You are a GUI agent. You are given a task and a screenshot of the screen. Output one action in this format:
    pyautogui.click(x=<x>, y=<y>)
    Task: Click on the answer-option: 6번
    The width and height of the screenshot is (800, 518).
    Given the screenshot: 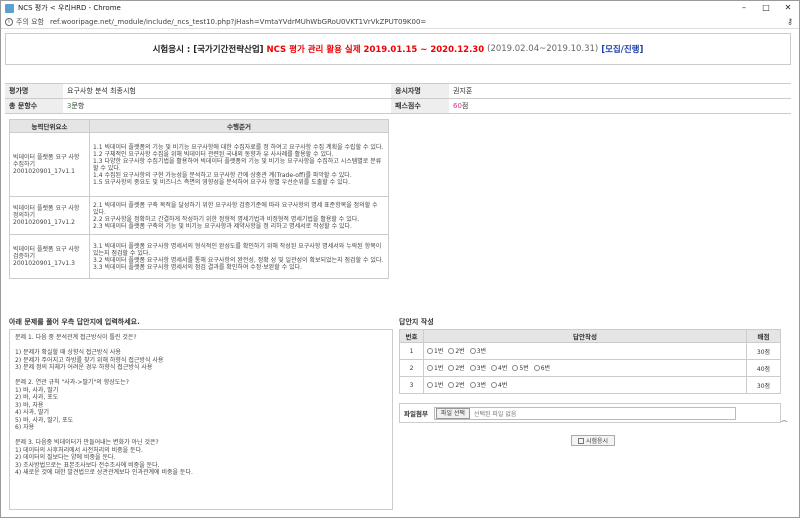 What is the action you would take?
    pyautogui.click(x=542, y=368)
    